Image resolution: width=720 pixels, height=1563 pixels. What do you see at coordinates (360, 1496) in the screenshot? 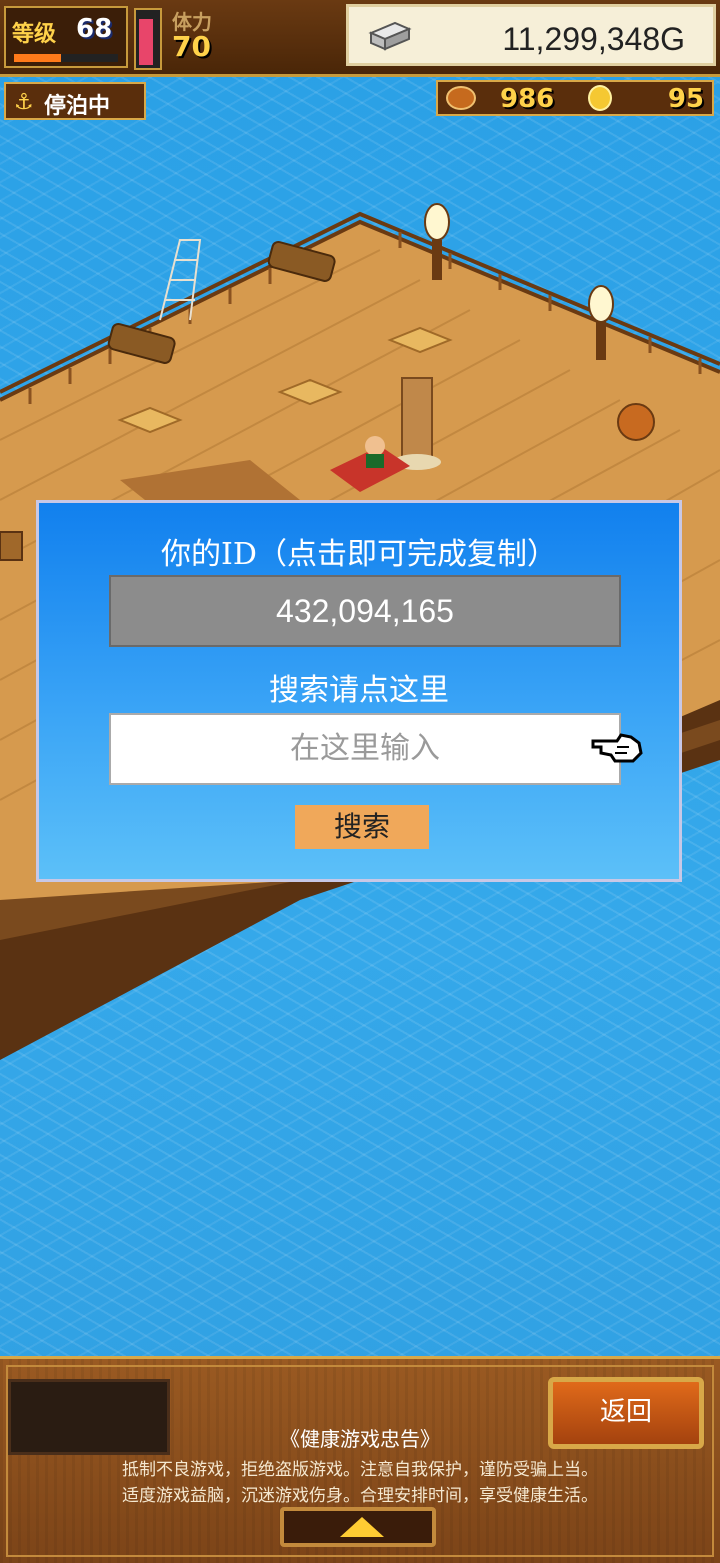
I see `health-notice-line-2: 适度游戏益脑，沉迷游戏伤身。合理安排时间，享受健康生活。` at bounding box center [360, 1496].